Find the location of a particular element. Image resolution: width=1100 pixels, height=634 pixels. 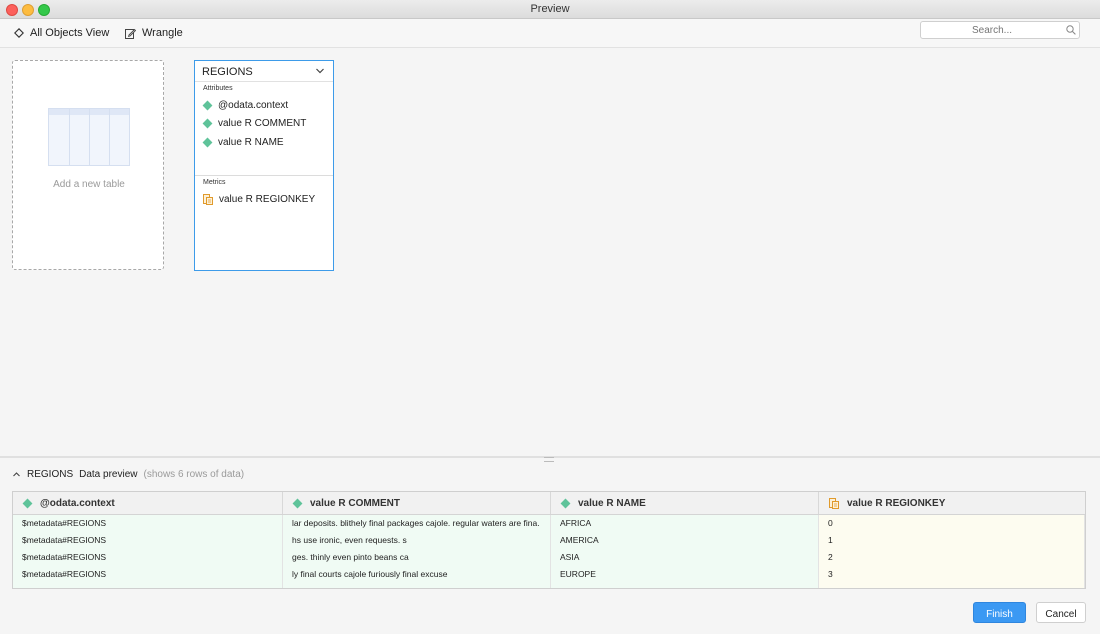

minimize-window-button is located at coordinates (28, 10).